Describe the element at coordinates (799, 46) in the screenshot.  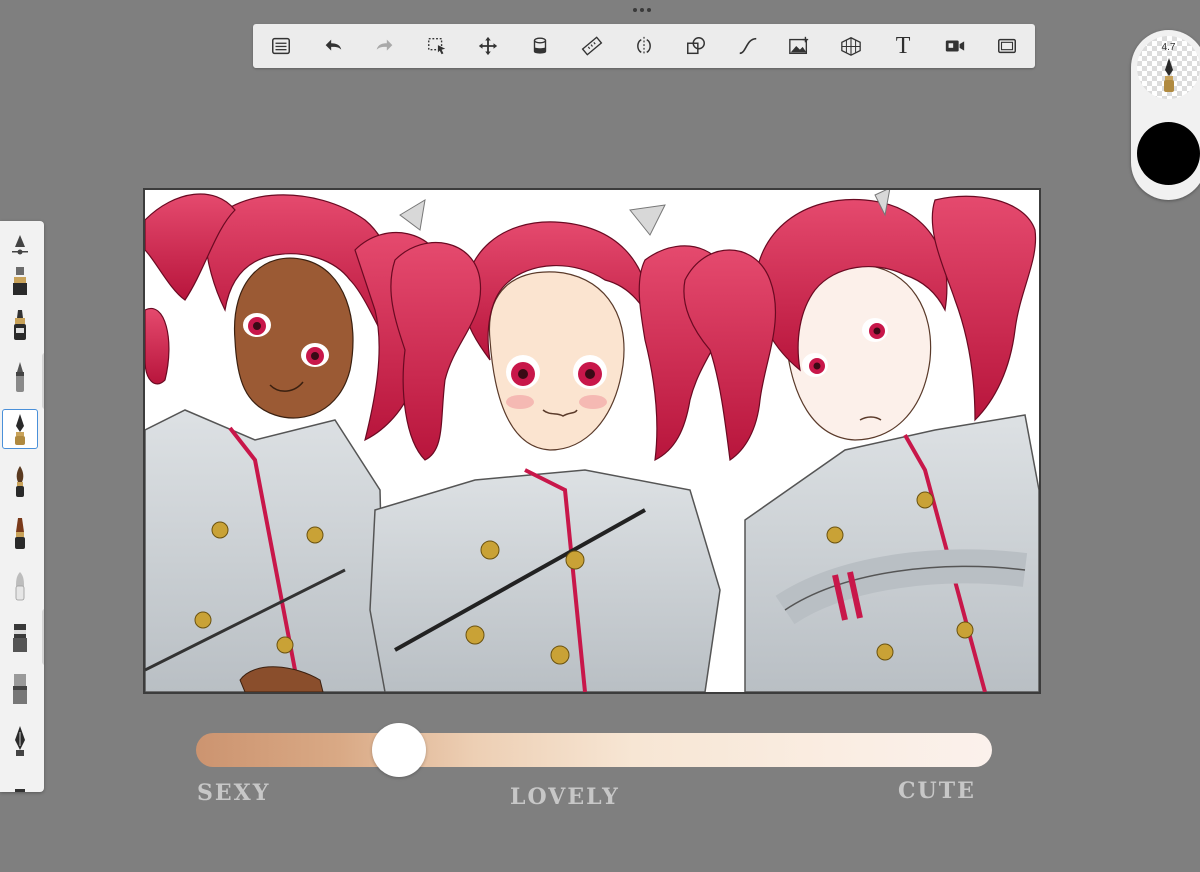
I see `image-icon` at that location.